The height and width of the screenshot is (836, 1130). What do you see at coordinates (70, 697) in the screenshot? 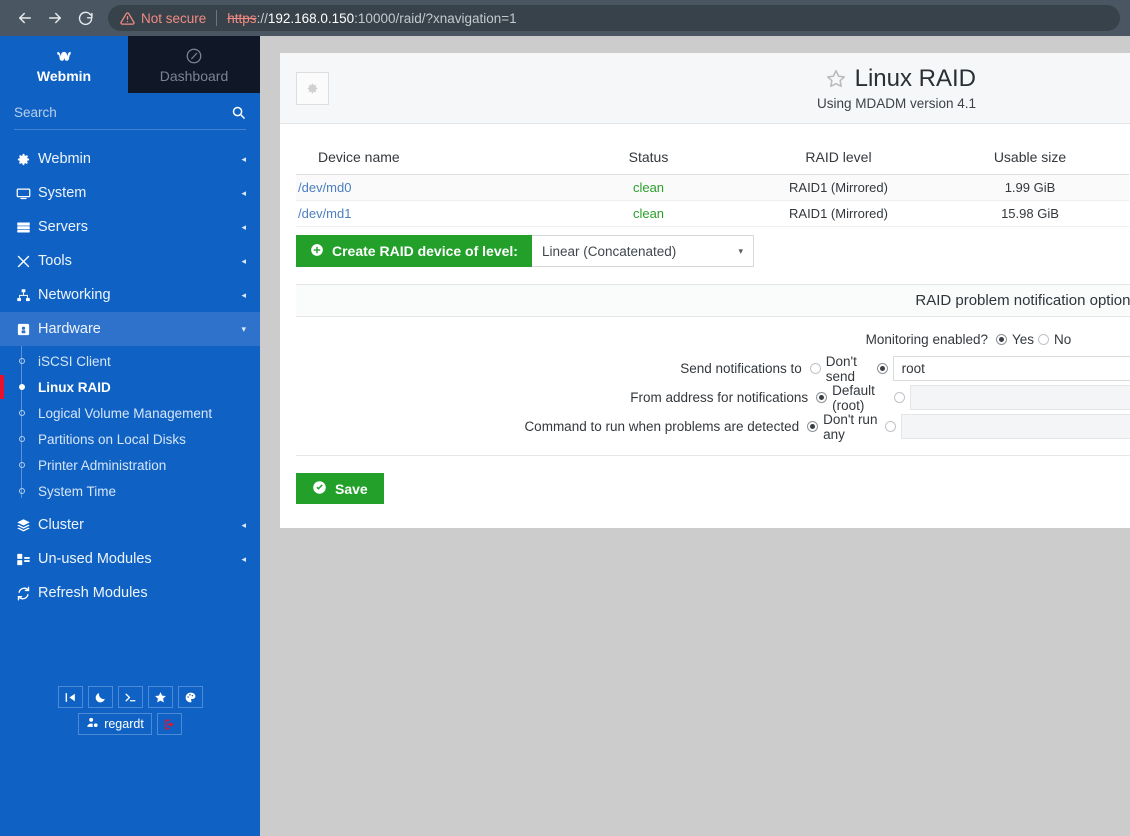
I see `collapse-sidebar-icon` at bounding box center [70, 697].